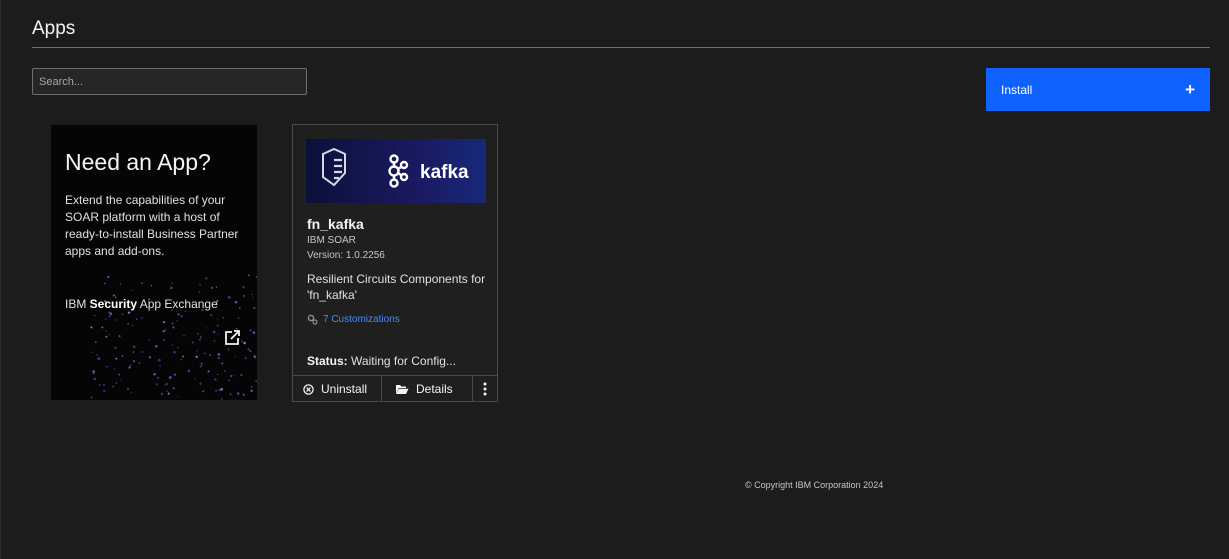 The image size is (1229, 559). I want to click on plus-icon: +, so click(1190, 89).